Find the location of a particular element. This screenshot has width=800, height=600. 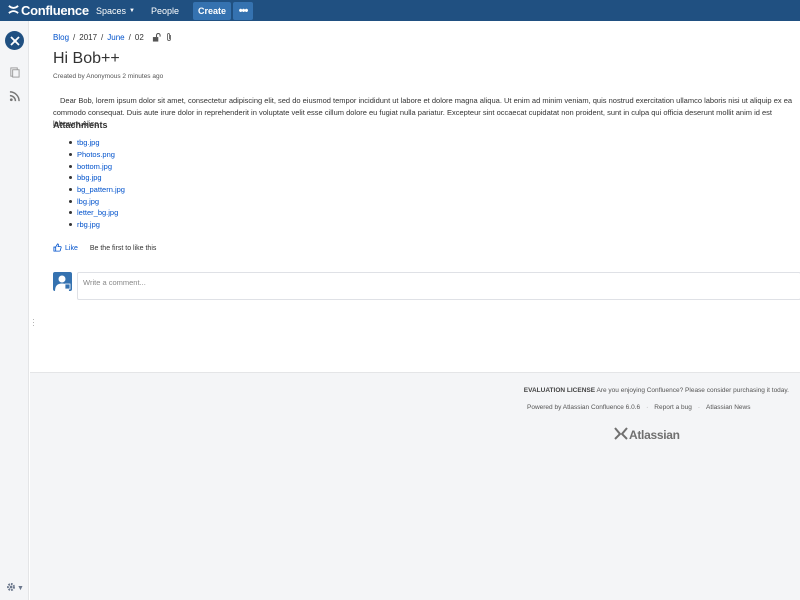

attachment-item: bottom.jpg is located at coordinates (97, 166).